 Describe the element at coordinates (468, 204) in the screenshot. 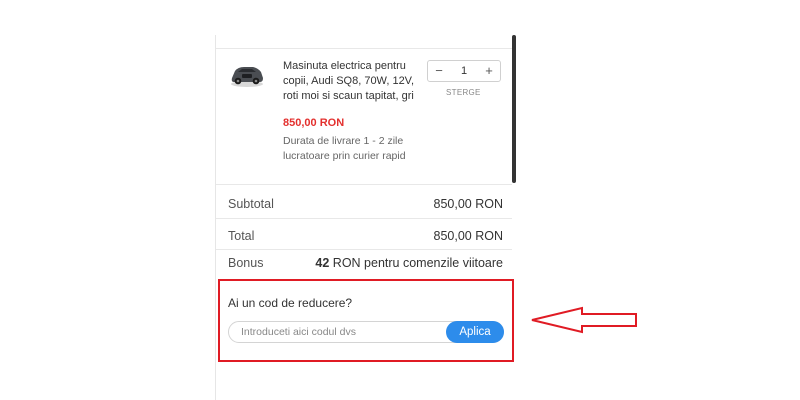

I see `subtotal-value: 850,00 RON` at that location.